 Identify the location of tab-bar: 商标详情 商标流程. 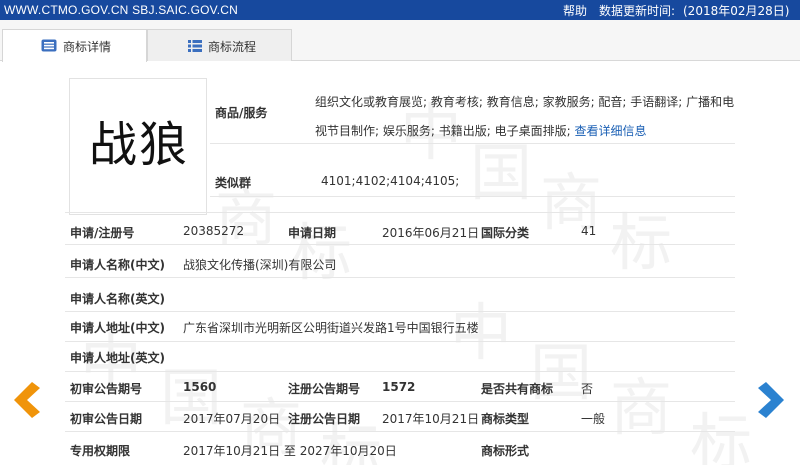
(400, 41).